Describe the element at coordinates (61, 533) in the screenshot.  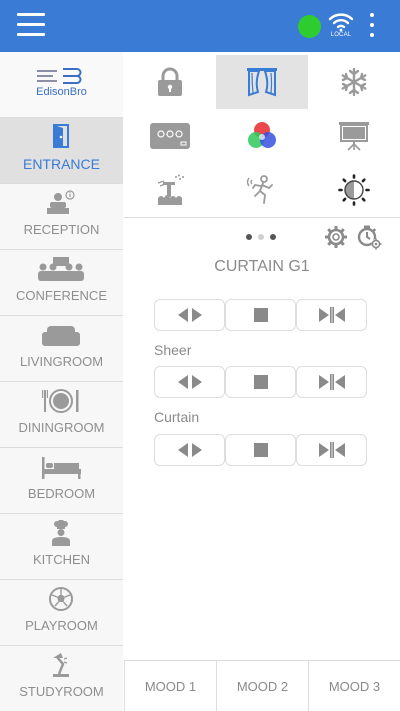
I see `chef-icon` at that location.